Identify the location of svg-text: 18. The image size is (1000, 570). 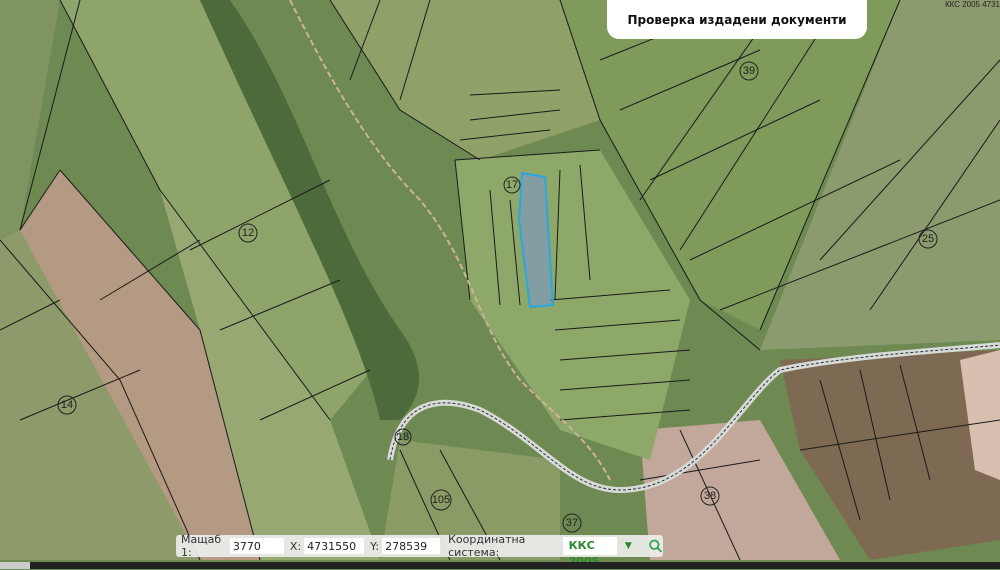
(403, 437).